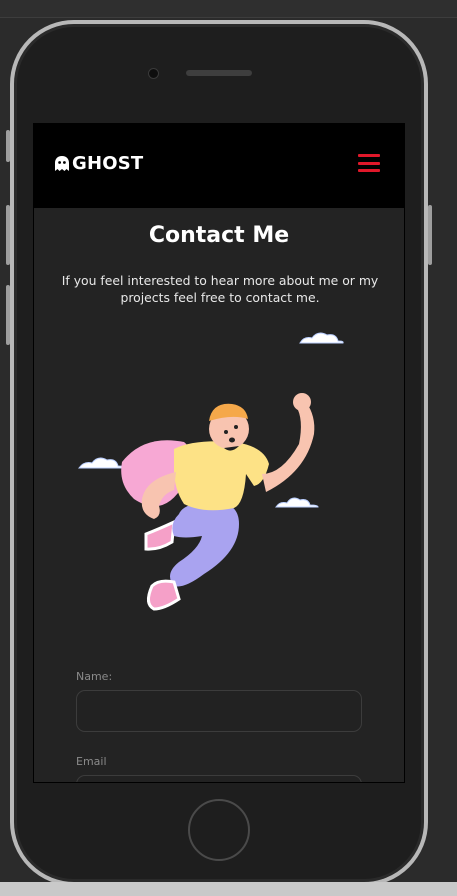 The height and width of the screenshot is (896, 457). I want to click on bottom-bar, so click(228, 889).